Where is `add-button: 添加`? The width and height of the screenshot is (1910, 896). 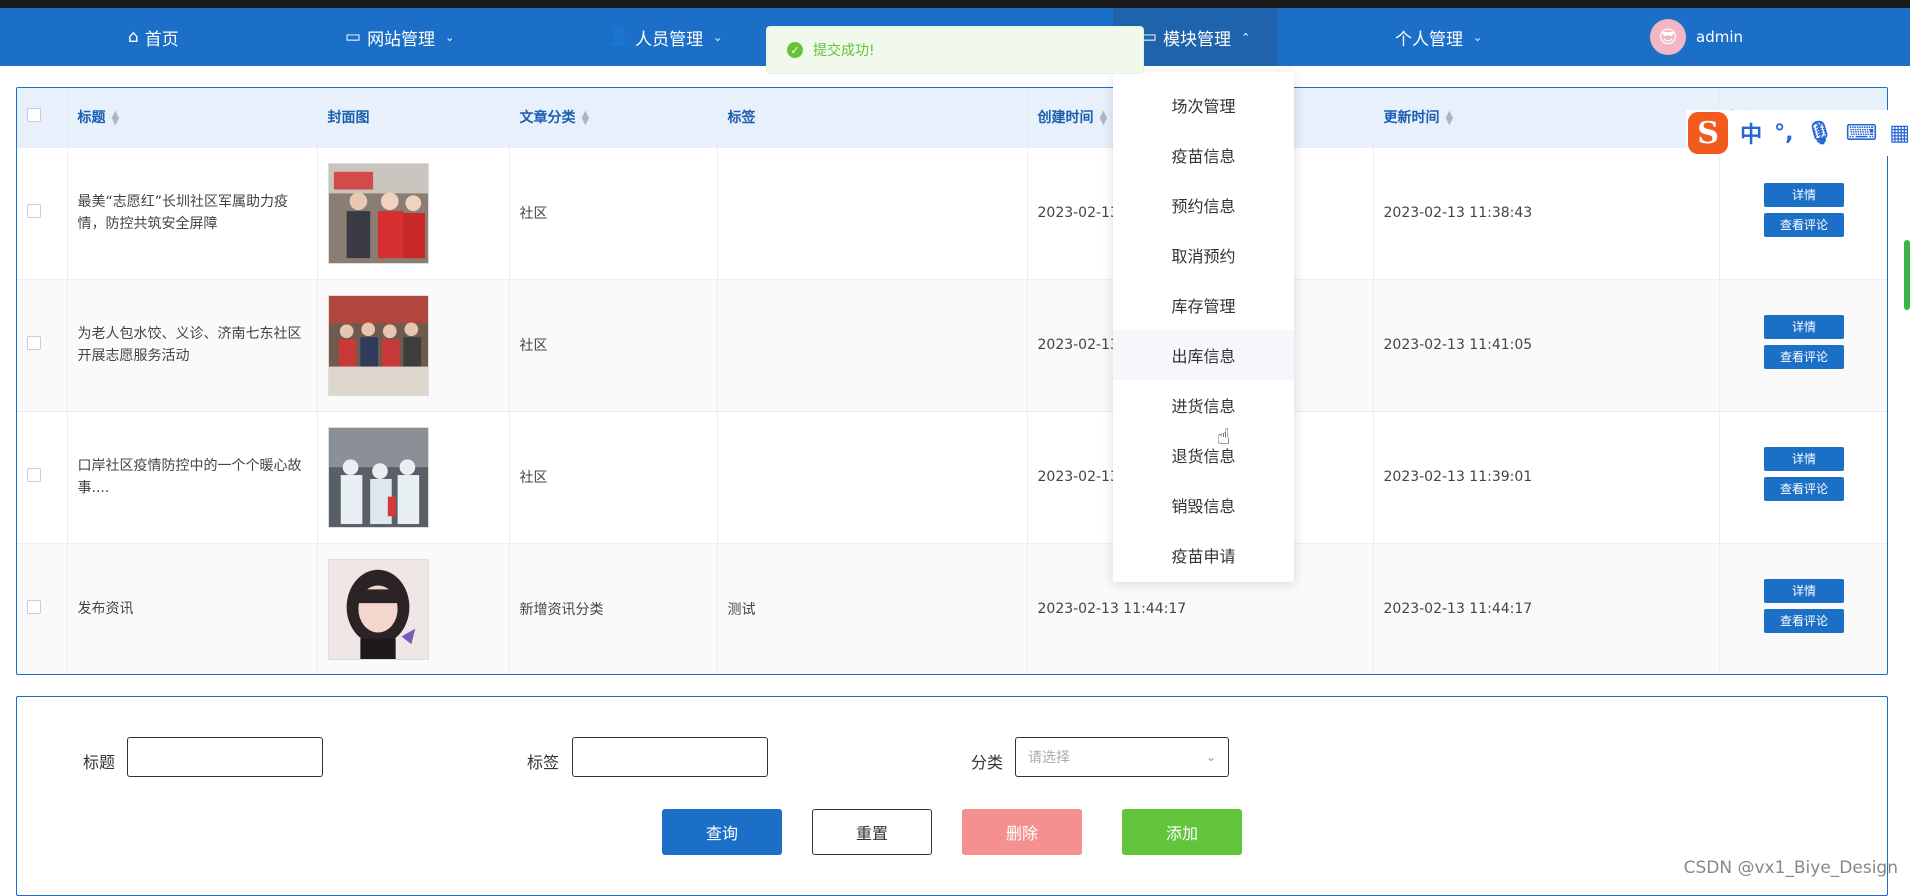 add-button: 添加 is located at coordinates (1182, 832).